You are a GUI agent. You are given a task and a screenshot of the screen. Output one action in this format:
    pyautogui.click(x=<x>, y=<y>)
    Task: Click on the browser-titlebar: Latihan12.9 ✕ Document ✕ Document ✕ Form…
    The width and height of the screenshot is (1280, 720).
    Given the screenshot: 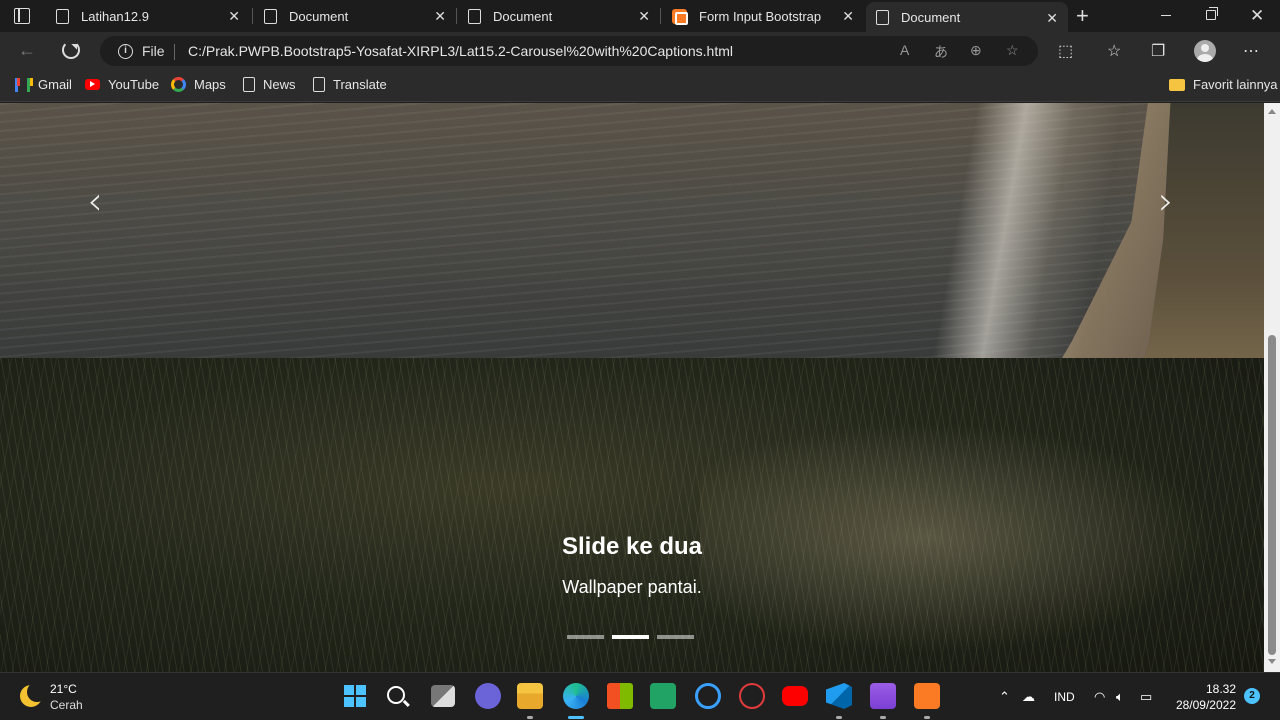 What is the action you would take?
    pyautogui.click(x=640, y=16)
    